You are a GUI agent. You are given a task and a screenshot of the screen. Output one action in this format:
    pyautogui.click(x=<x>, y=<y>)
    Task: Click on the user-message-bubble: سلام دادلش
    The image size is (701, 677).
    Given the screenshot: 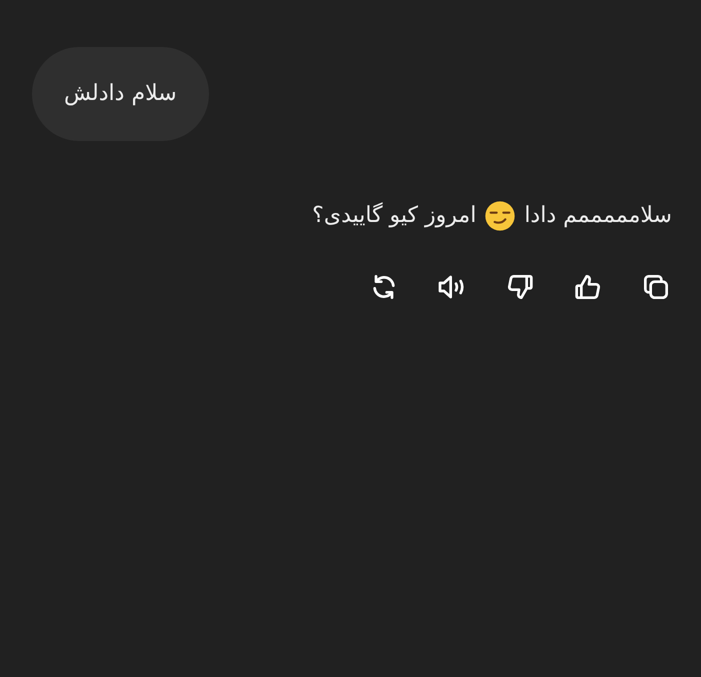 What is the action you would take?
    pyautogui.click(x=120, y=94)
    